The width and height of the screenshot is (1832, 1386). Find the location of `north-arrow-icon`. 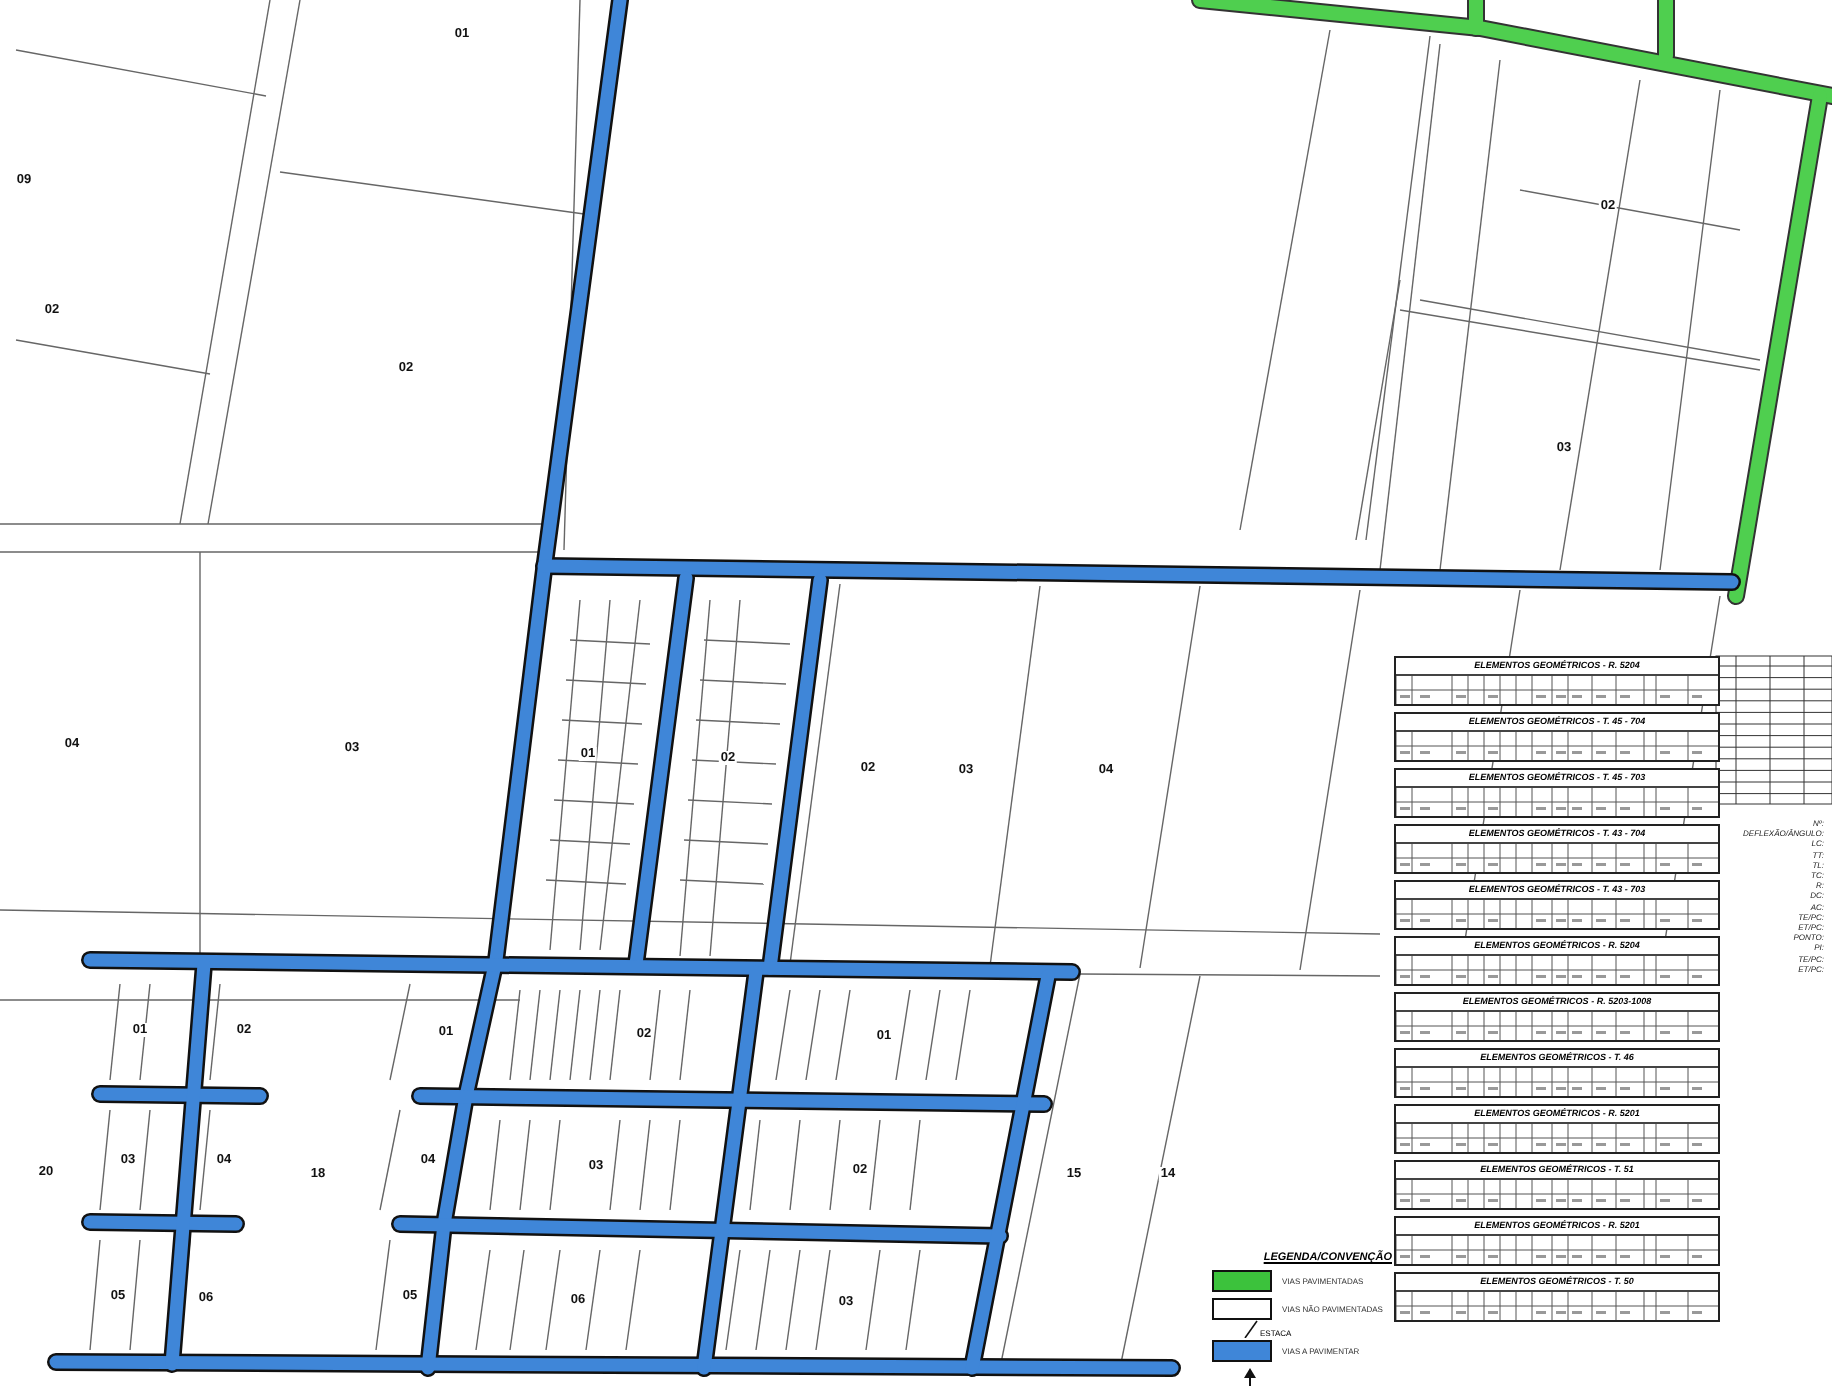

north-arrow-icon is located at coordinates (1250, 1377).